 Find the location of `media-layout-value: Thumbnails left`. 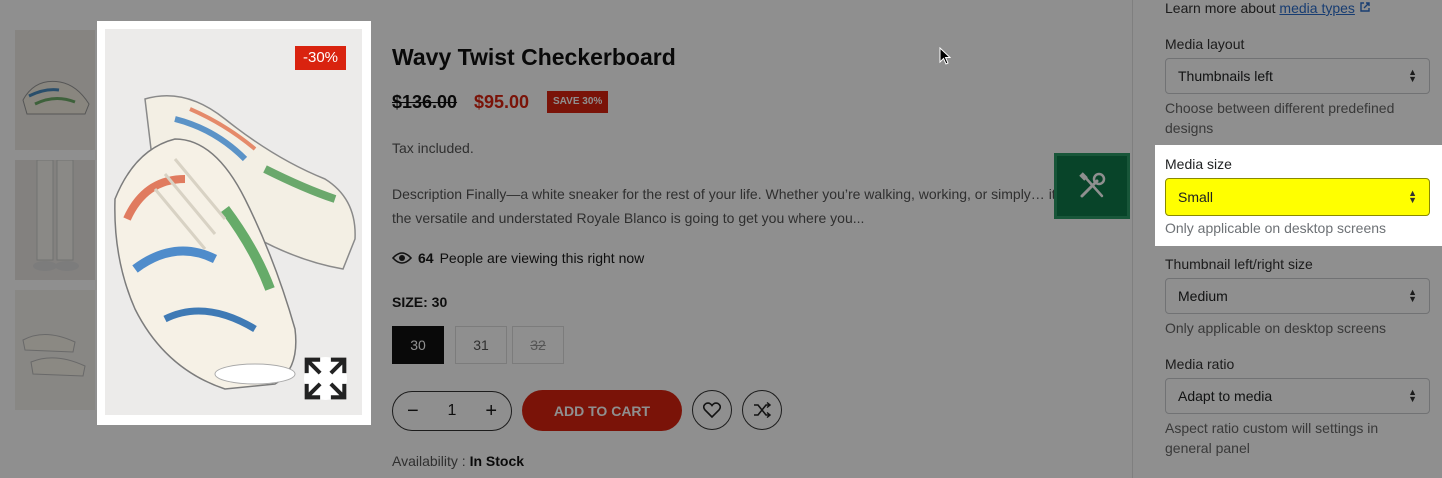

media-layout-value: Thumbnails left is located at coordinates (1225, 76).